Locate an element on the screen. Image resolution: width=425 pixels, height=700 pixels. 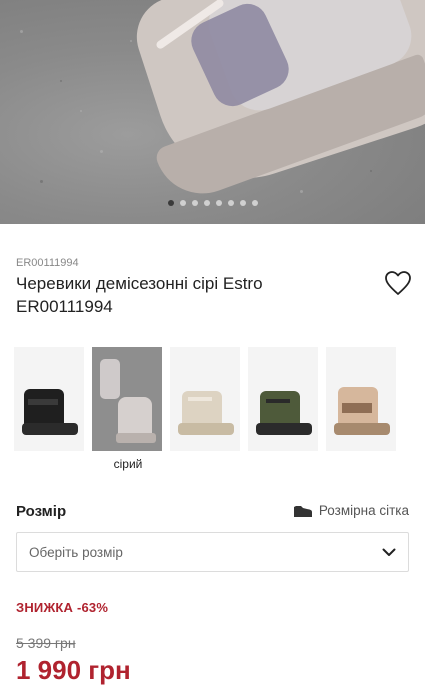
color-variants is located at coordinates (205, 399).